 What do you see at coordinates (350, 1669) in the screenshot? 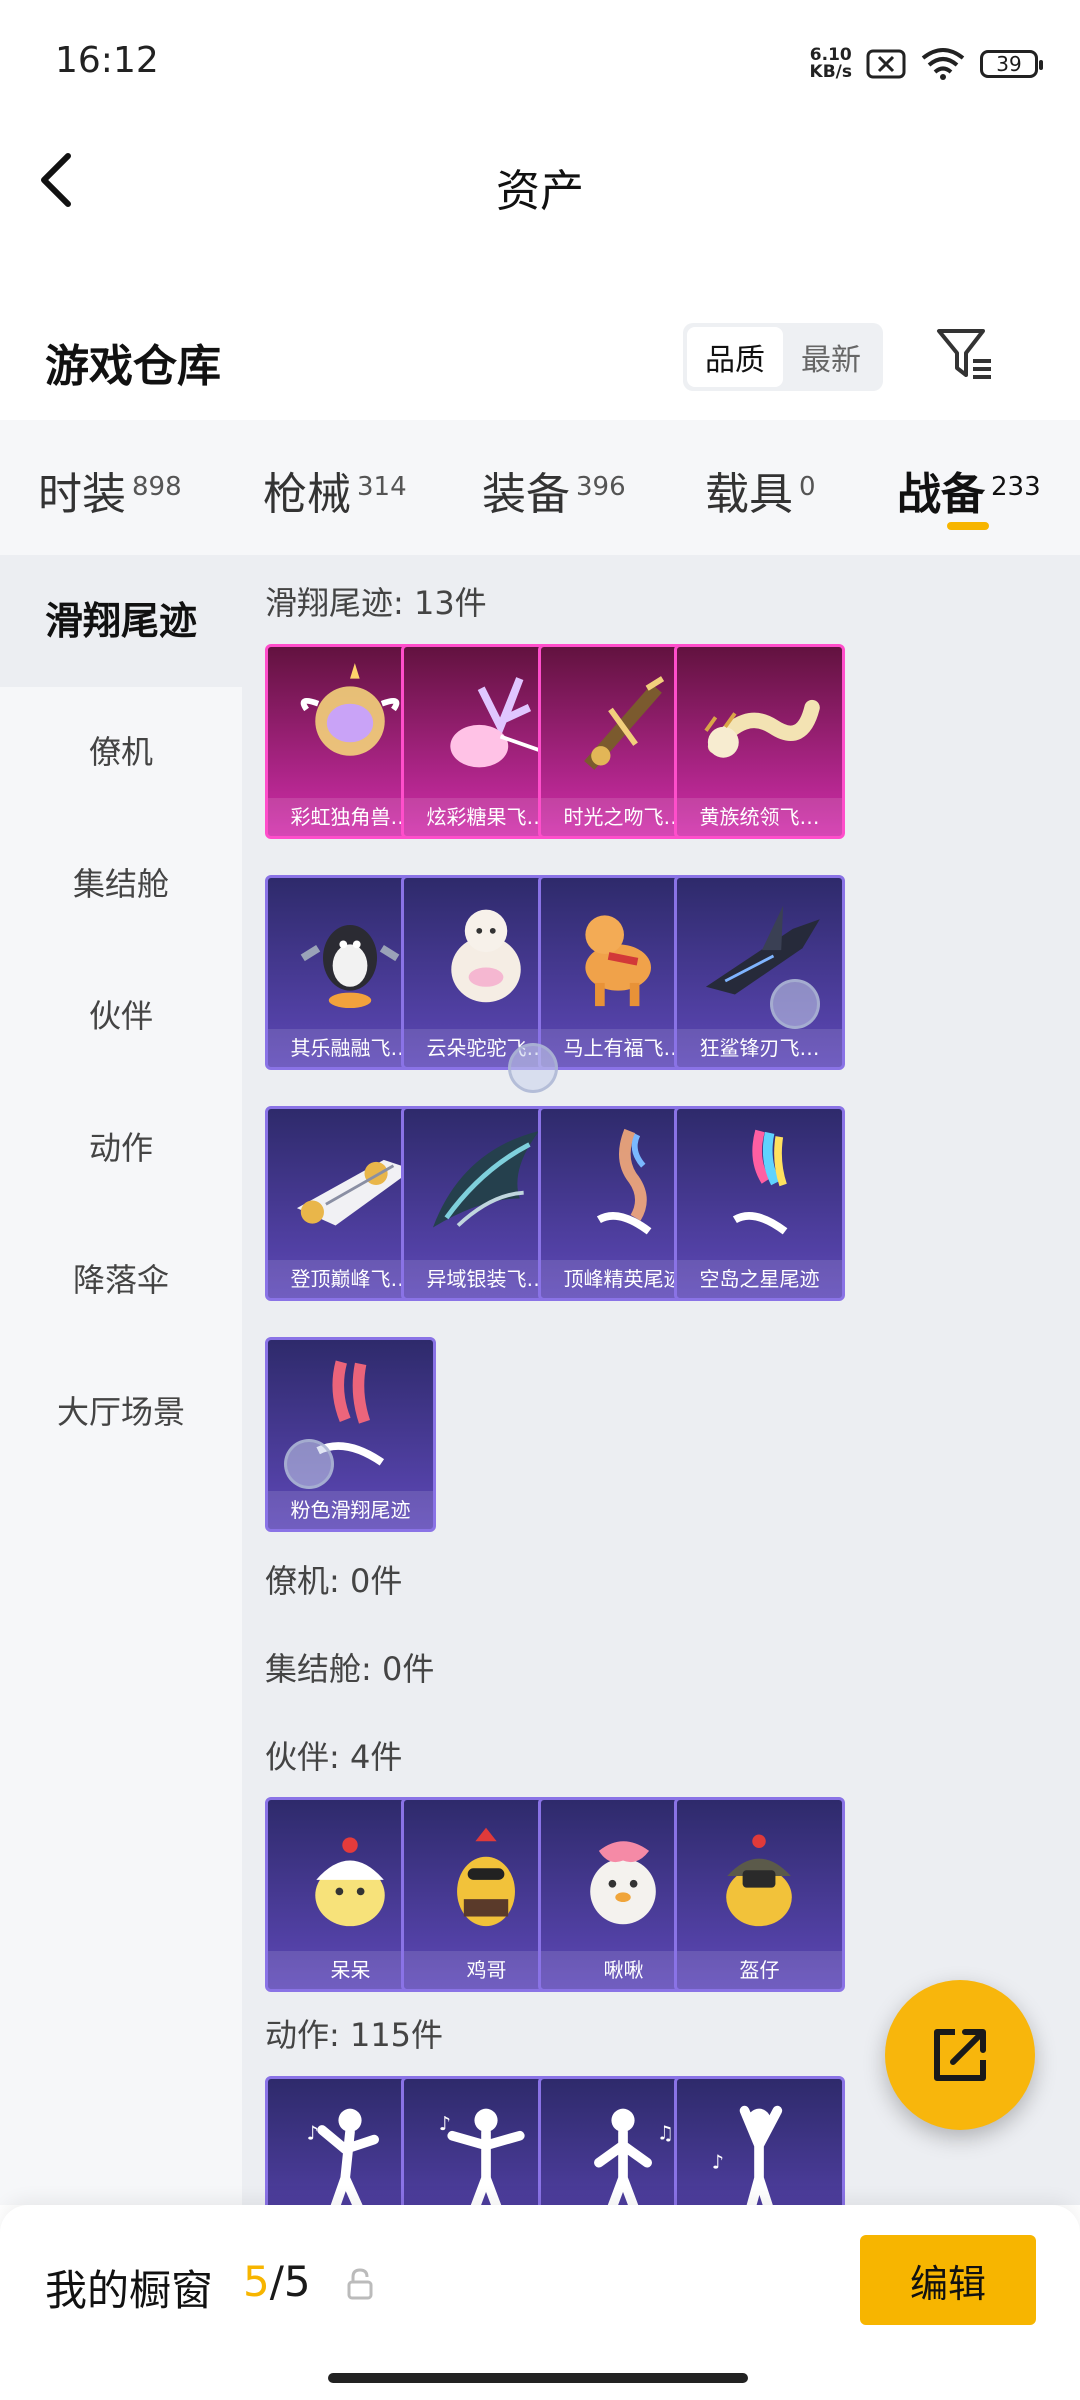
I see `section-header-capsule: 集结舱: 0件` at bounding box center [350, 1669].